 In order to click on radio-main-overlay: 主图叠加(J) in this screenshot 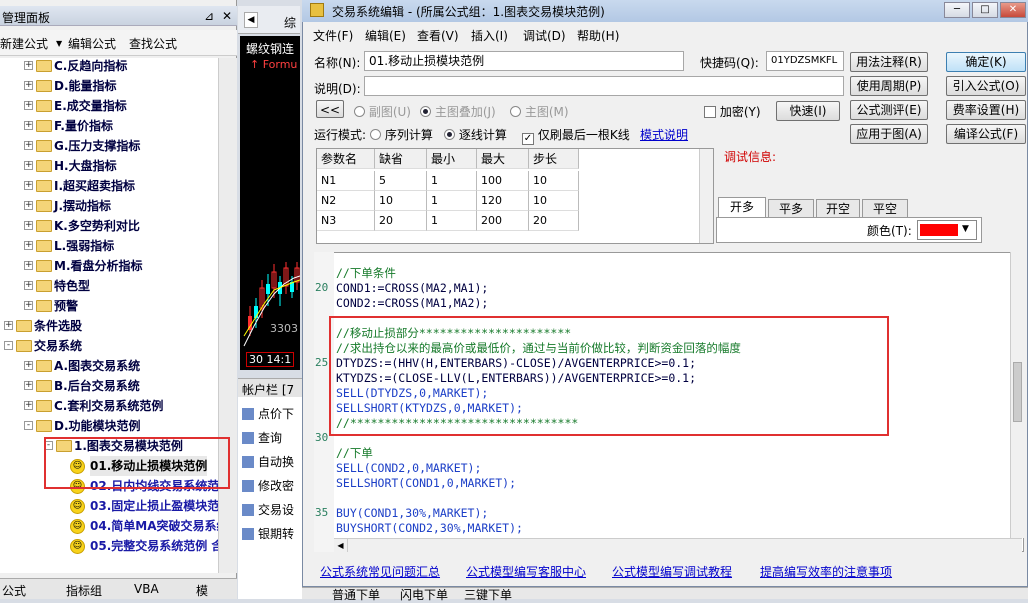, I will do `click(458, 111)`.